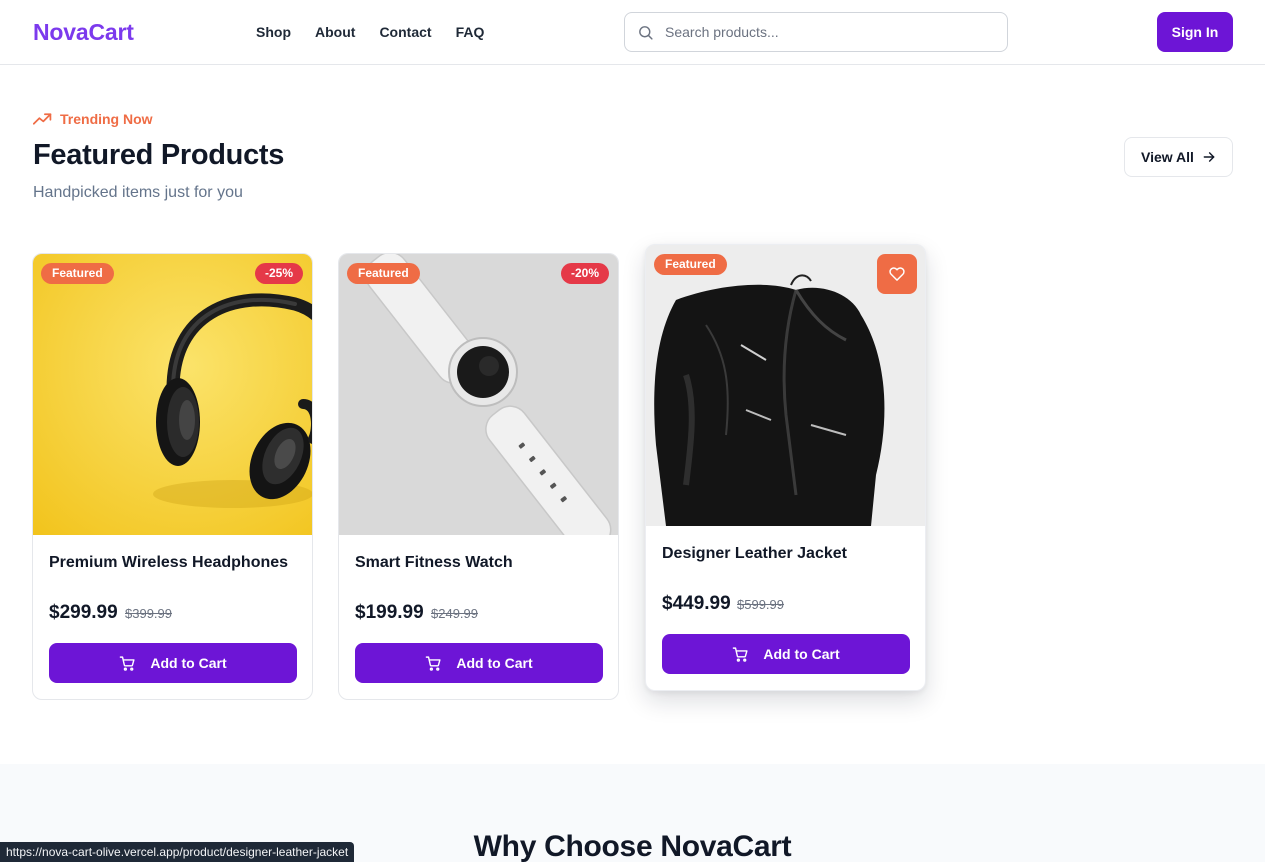 Image resolution: width=1265 pixels, height=862 pixels. What do you see at coordinates (584, 273) in the screenshot?
I see `discount-badge: -20%` at bounding box center [584, 273].